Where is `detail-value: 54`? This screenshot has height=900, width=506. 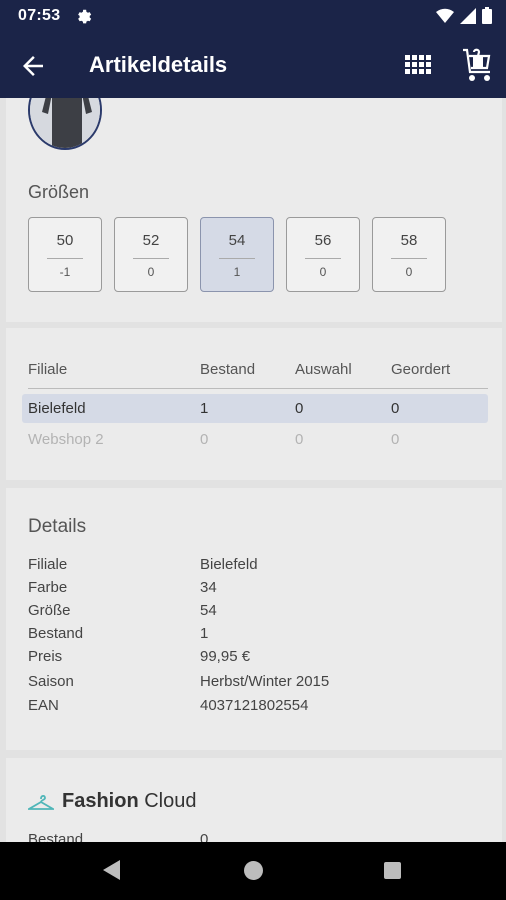
detail-value: 54 is located at coordinates (208, 610).